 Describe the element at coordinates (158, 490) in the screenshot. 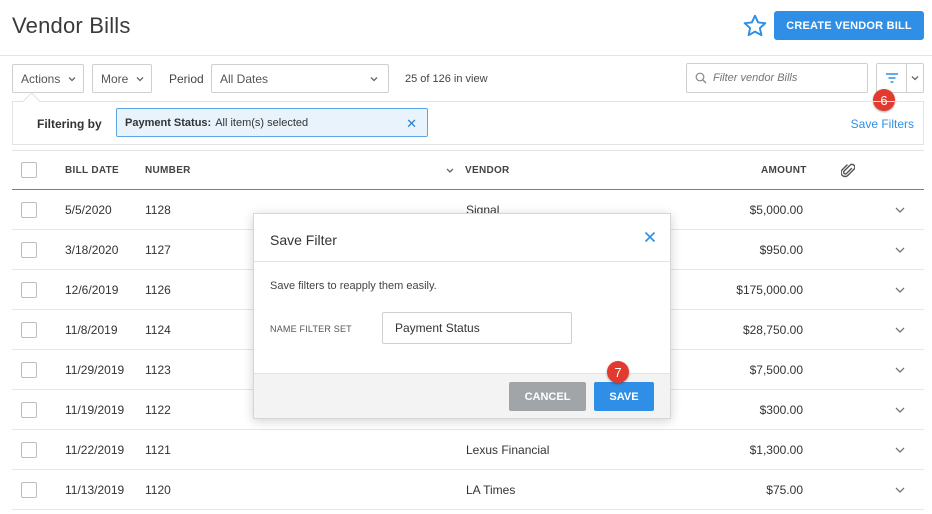

I see `cell-number: 1120` at that location.